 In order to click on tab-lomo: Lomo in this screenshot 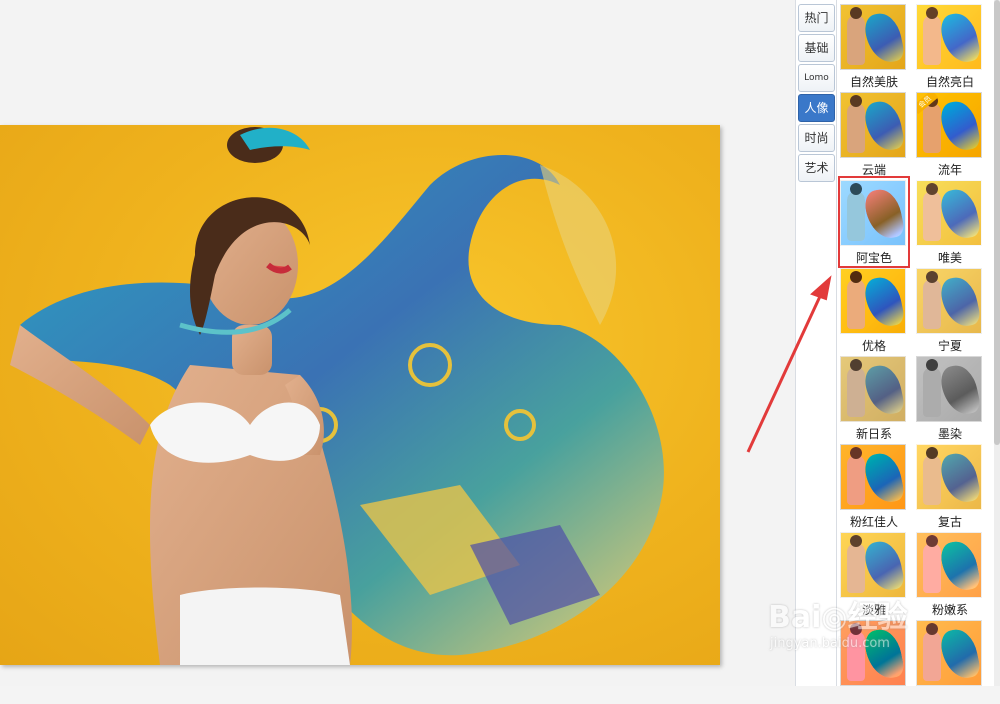, I will do `click(816, 78)`.